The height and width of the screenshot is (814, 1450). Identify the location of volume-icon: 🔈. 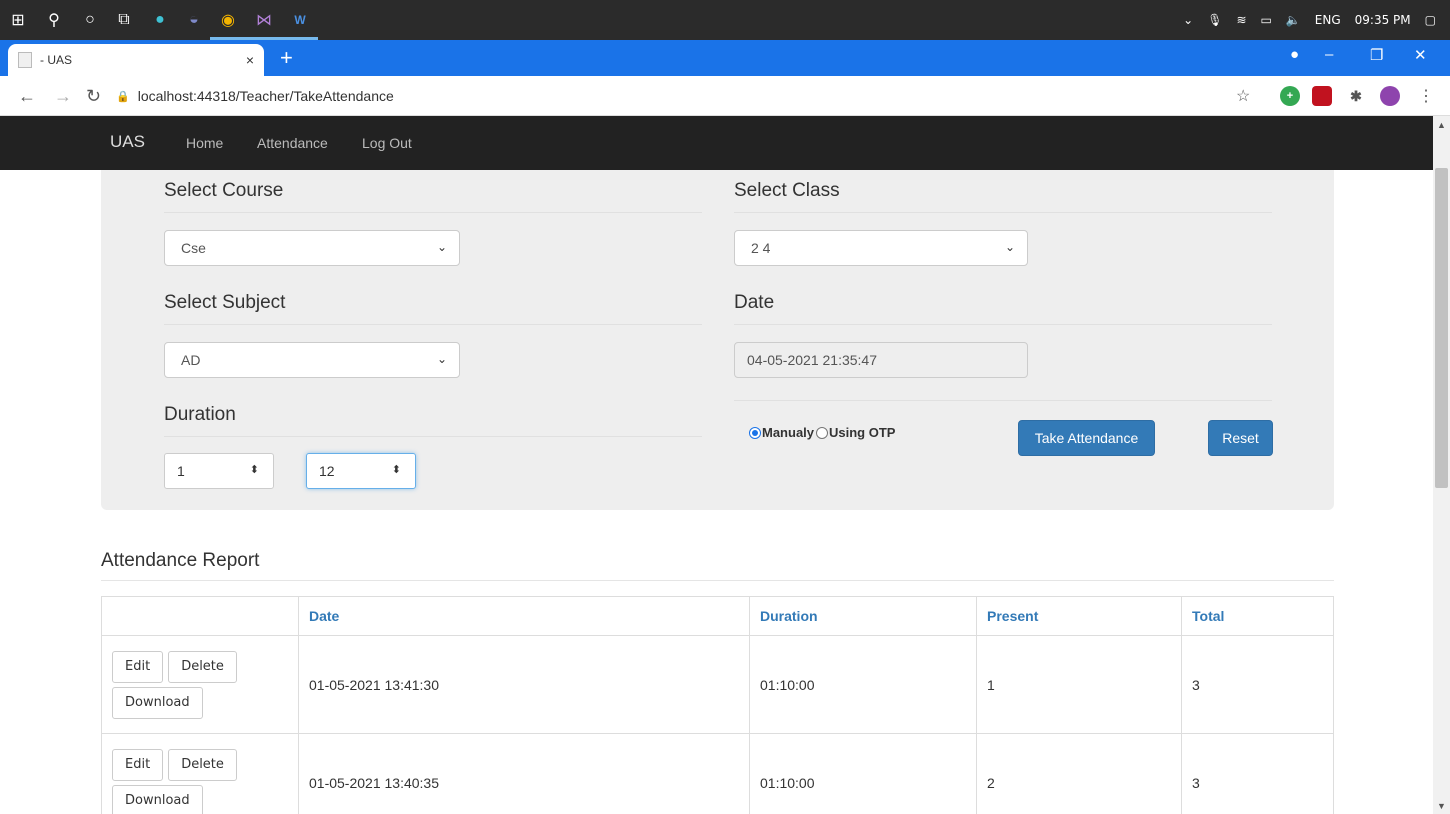
(1293, 20).